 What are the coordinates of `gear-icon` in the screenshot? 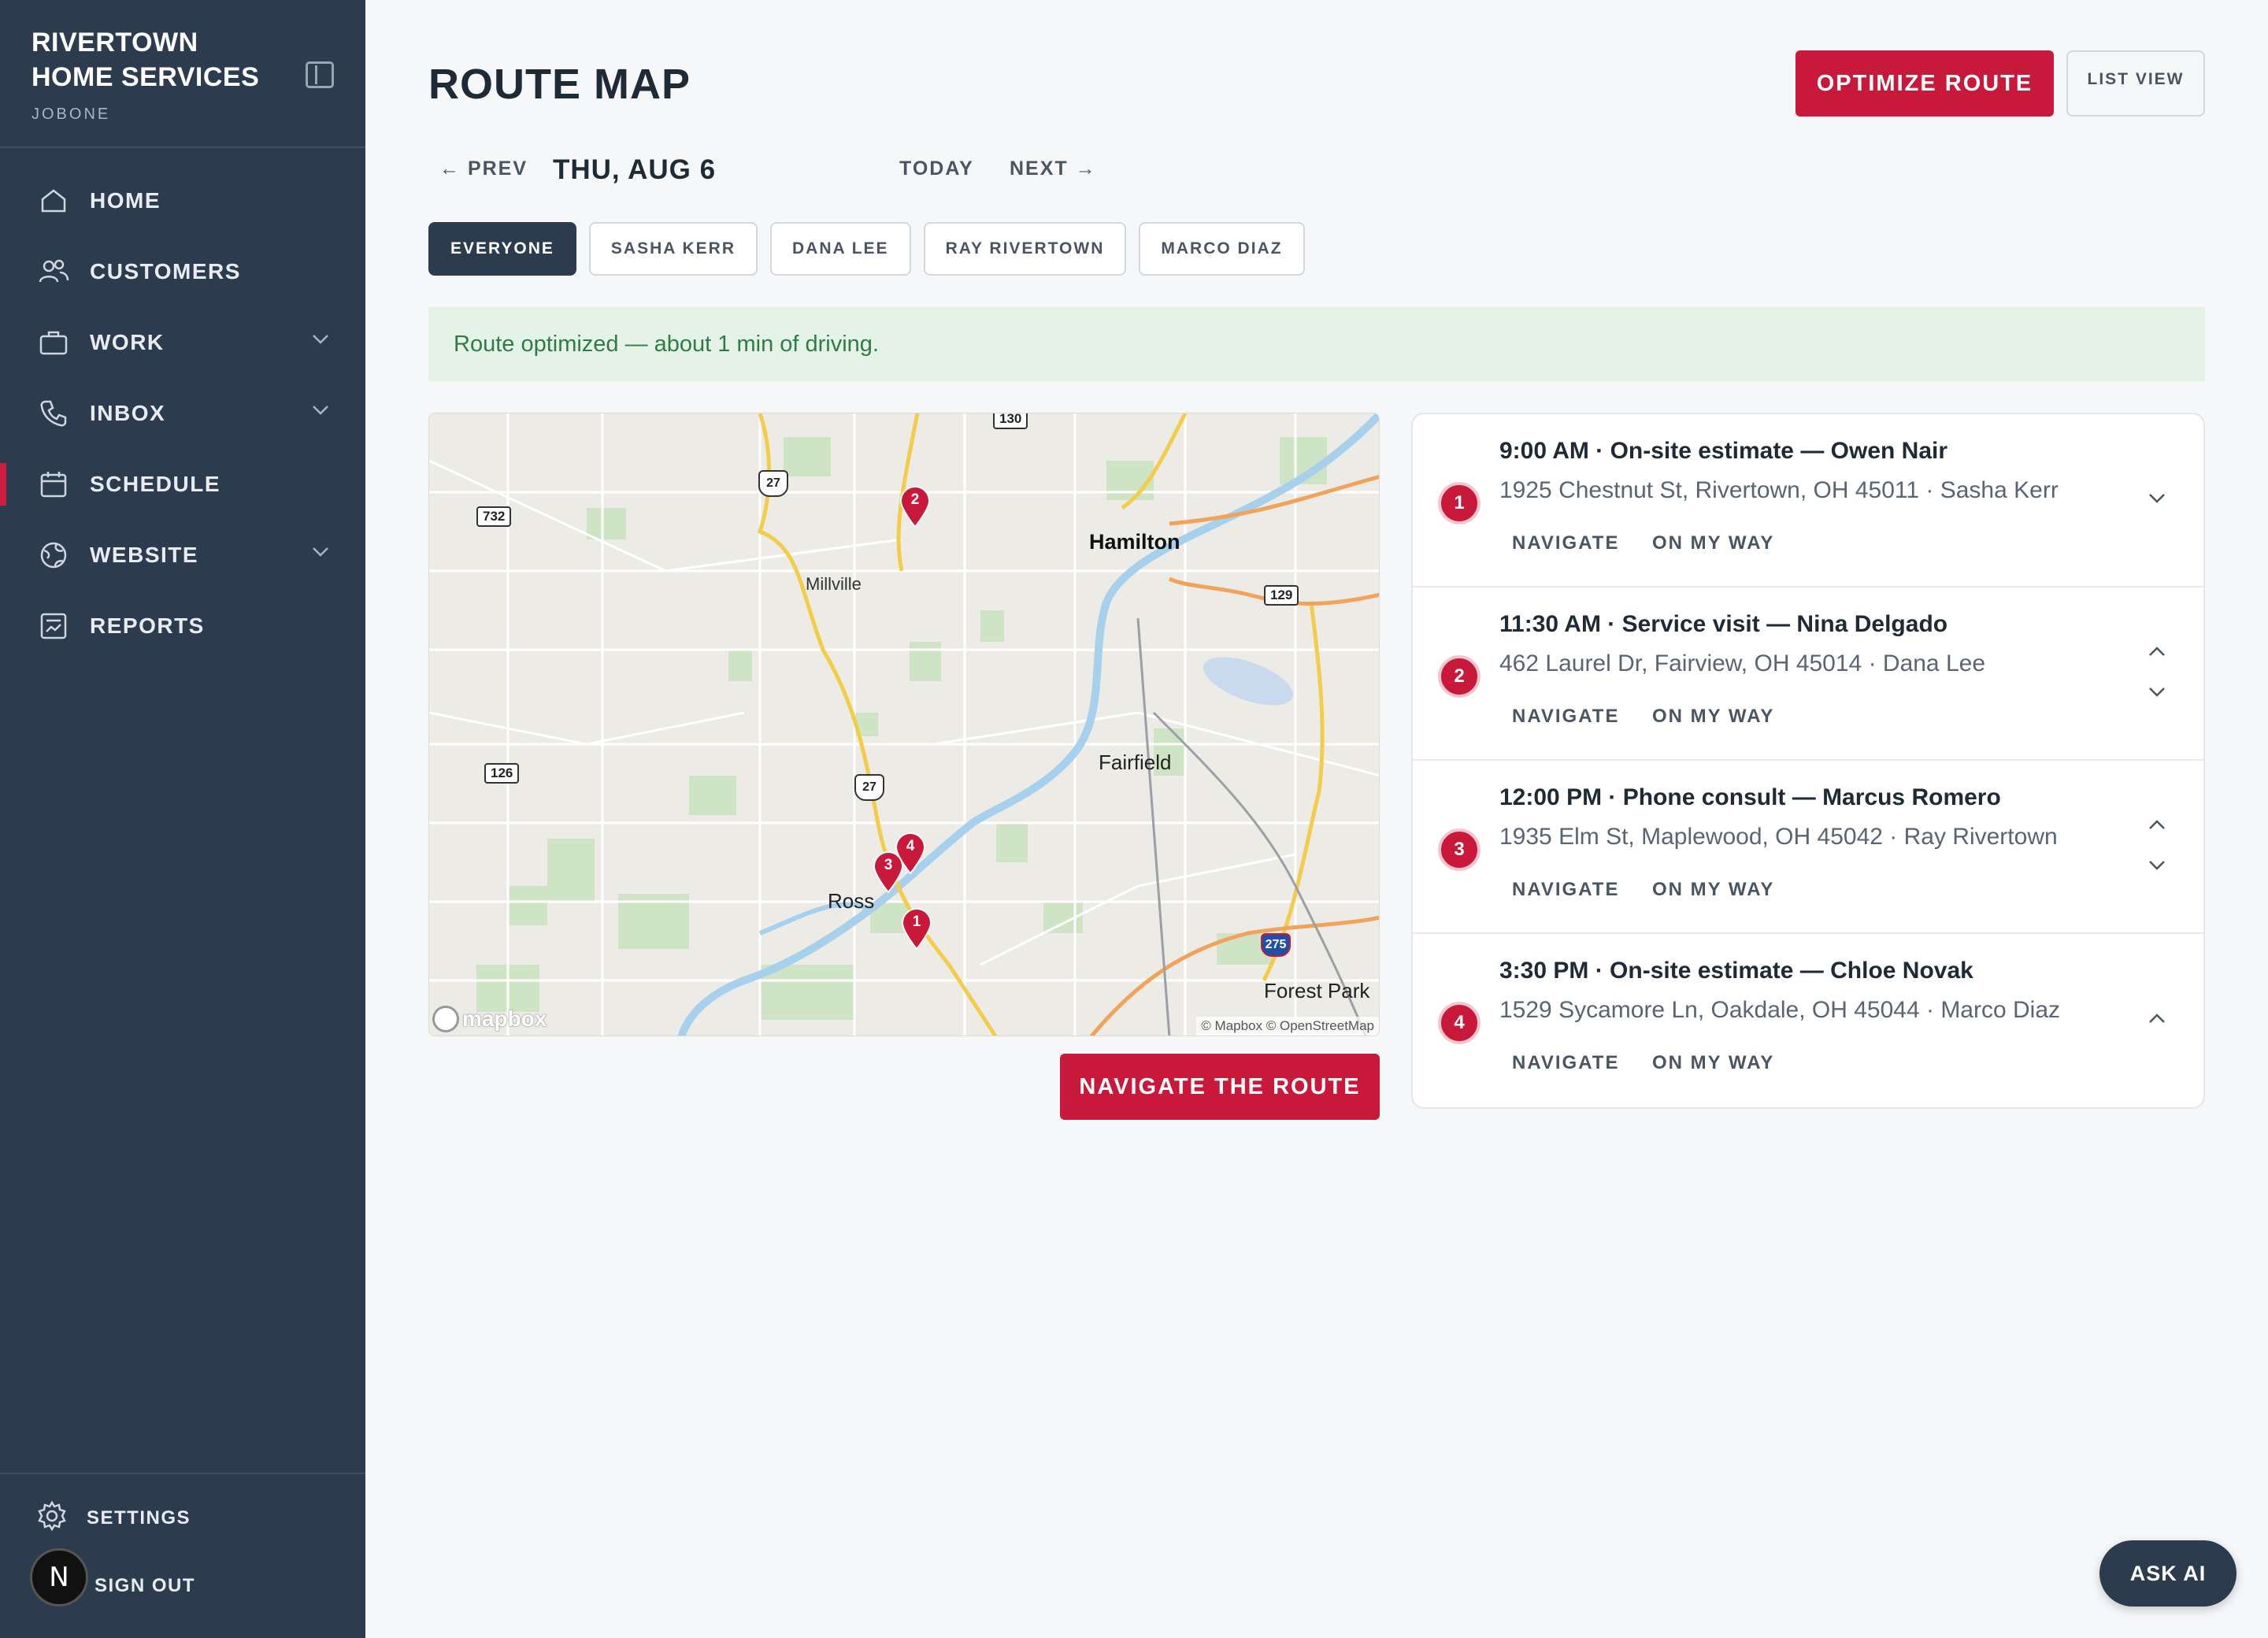 It's located at (52, 1518).